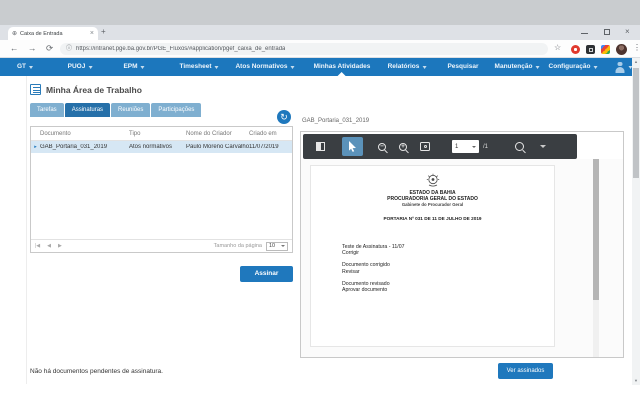 The height and width of the screenshot is (400, 640). What do you see at coordinates (35, 89) in the screenshot?
I see `work-area-icon` at bounding box center [35, 89].